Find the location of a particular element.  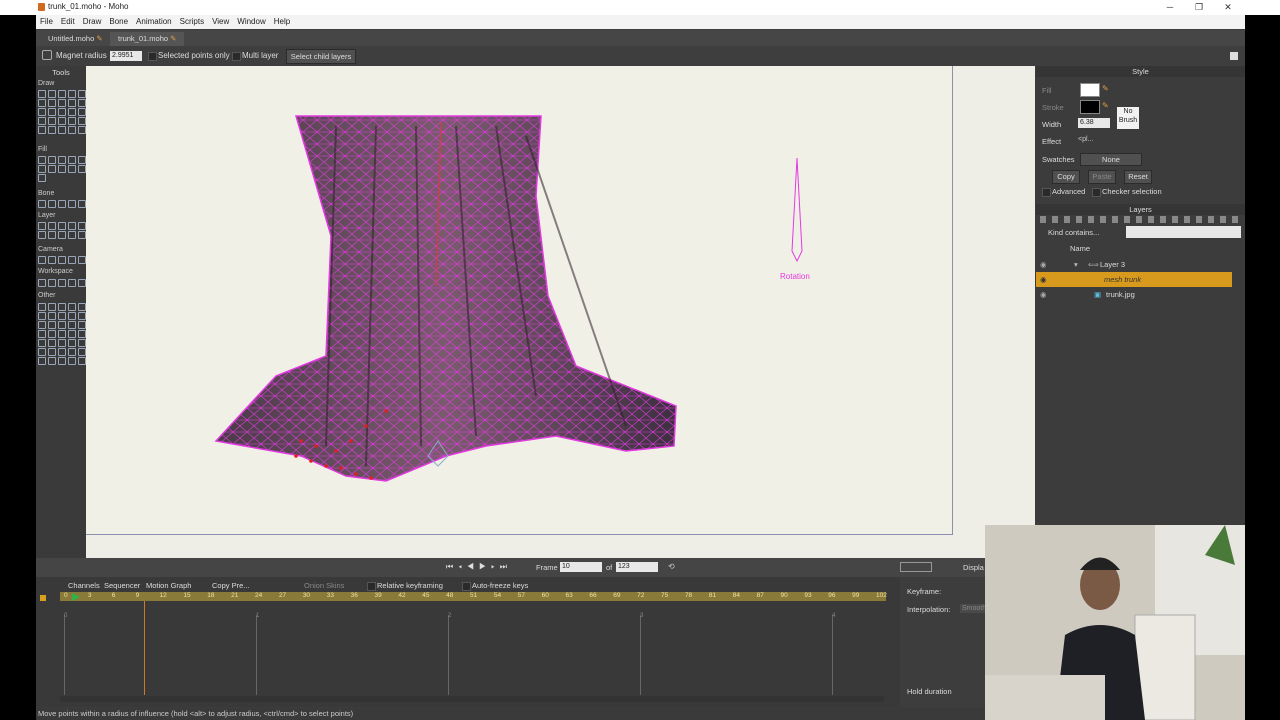

magnet-radius-input: 2.9951 is located at coordinates (126, 56).